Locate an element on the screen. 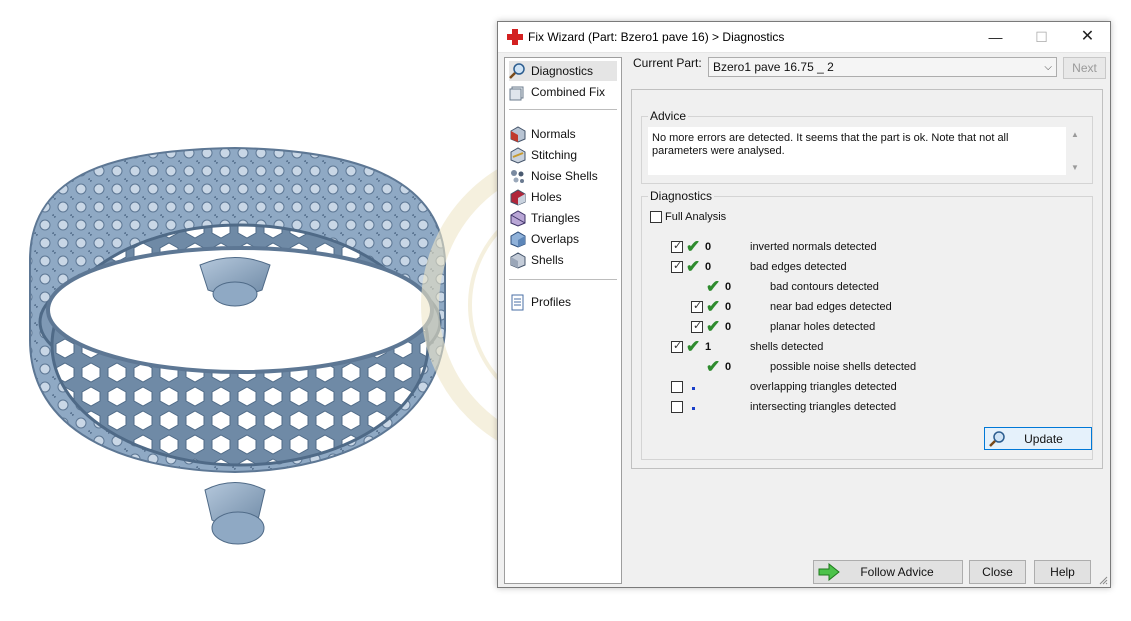 This screenshot has width=1131, height=621. diag-label: bad edges detected is located at coordinates (798, 267).